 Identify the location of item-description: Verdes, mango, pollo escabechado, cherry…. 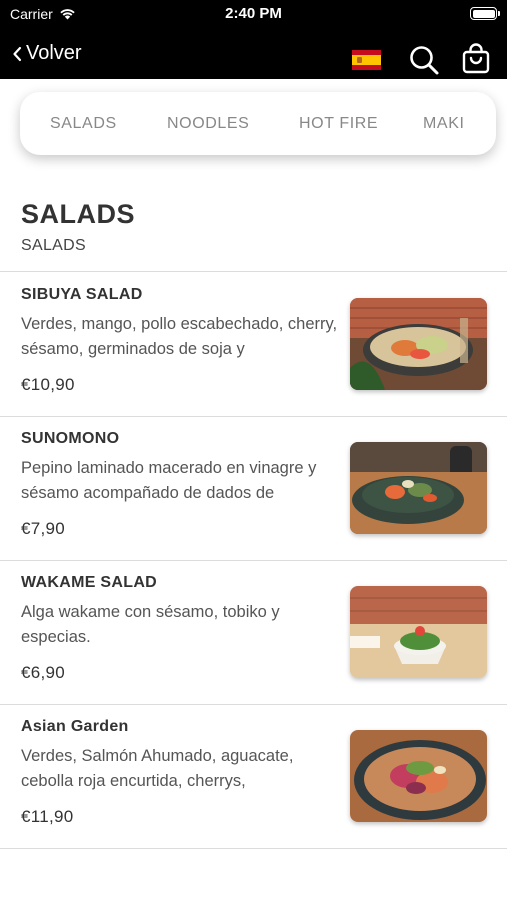
(179, 336).